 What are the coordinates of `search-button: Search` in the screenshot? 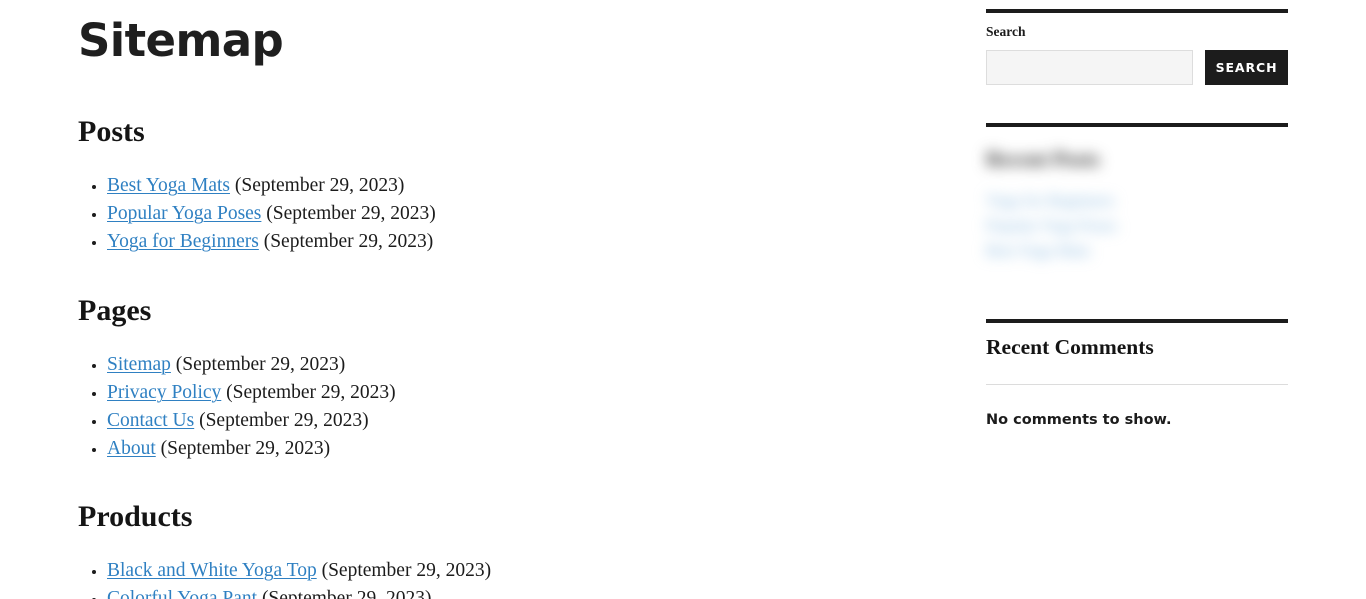 It's located at (1246, 68).